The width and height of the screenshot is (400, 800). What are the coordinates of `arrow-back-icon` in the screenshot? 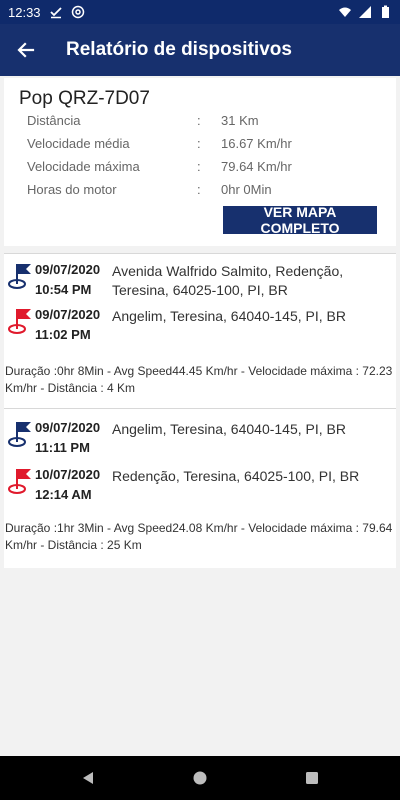 It's located at (26, 50).